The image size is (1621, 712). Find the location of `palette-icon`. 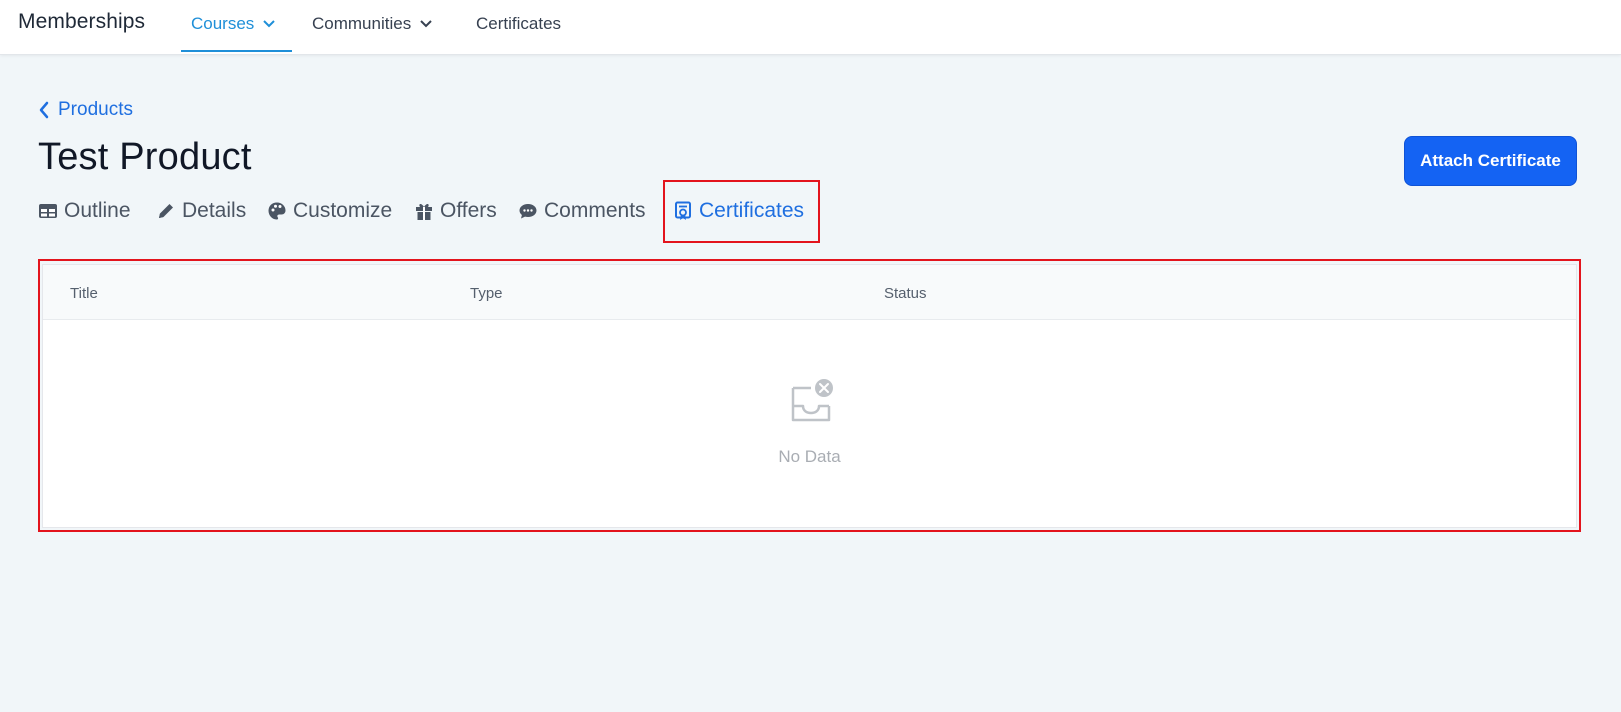

palette-icon is located at coordinates (277, 211).